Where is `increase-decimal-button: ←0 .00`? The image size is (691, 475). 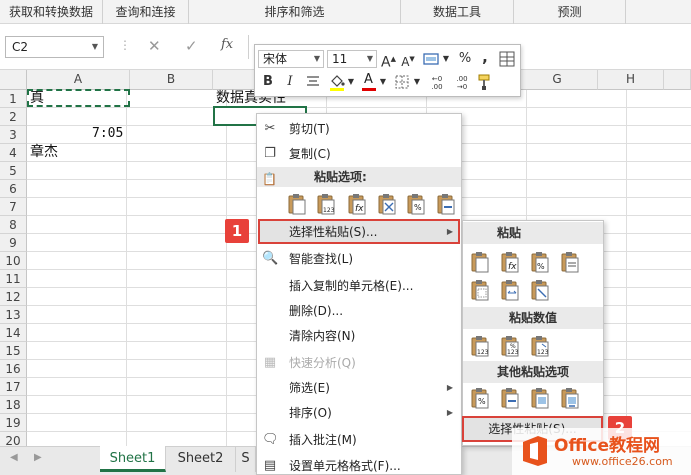
increase-decimal-button: ←0 .00 is located at coordinates (437, 83).